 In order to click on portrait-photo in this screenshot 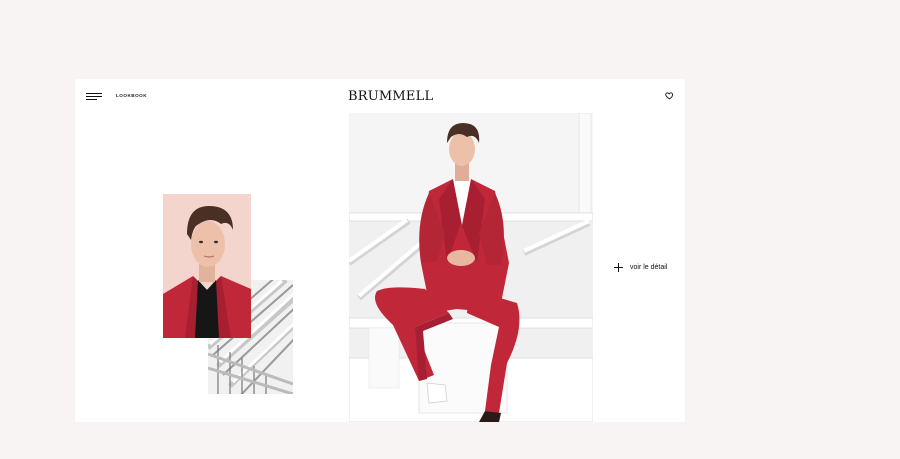, I will do `click(207, 266)`.